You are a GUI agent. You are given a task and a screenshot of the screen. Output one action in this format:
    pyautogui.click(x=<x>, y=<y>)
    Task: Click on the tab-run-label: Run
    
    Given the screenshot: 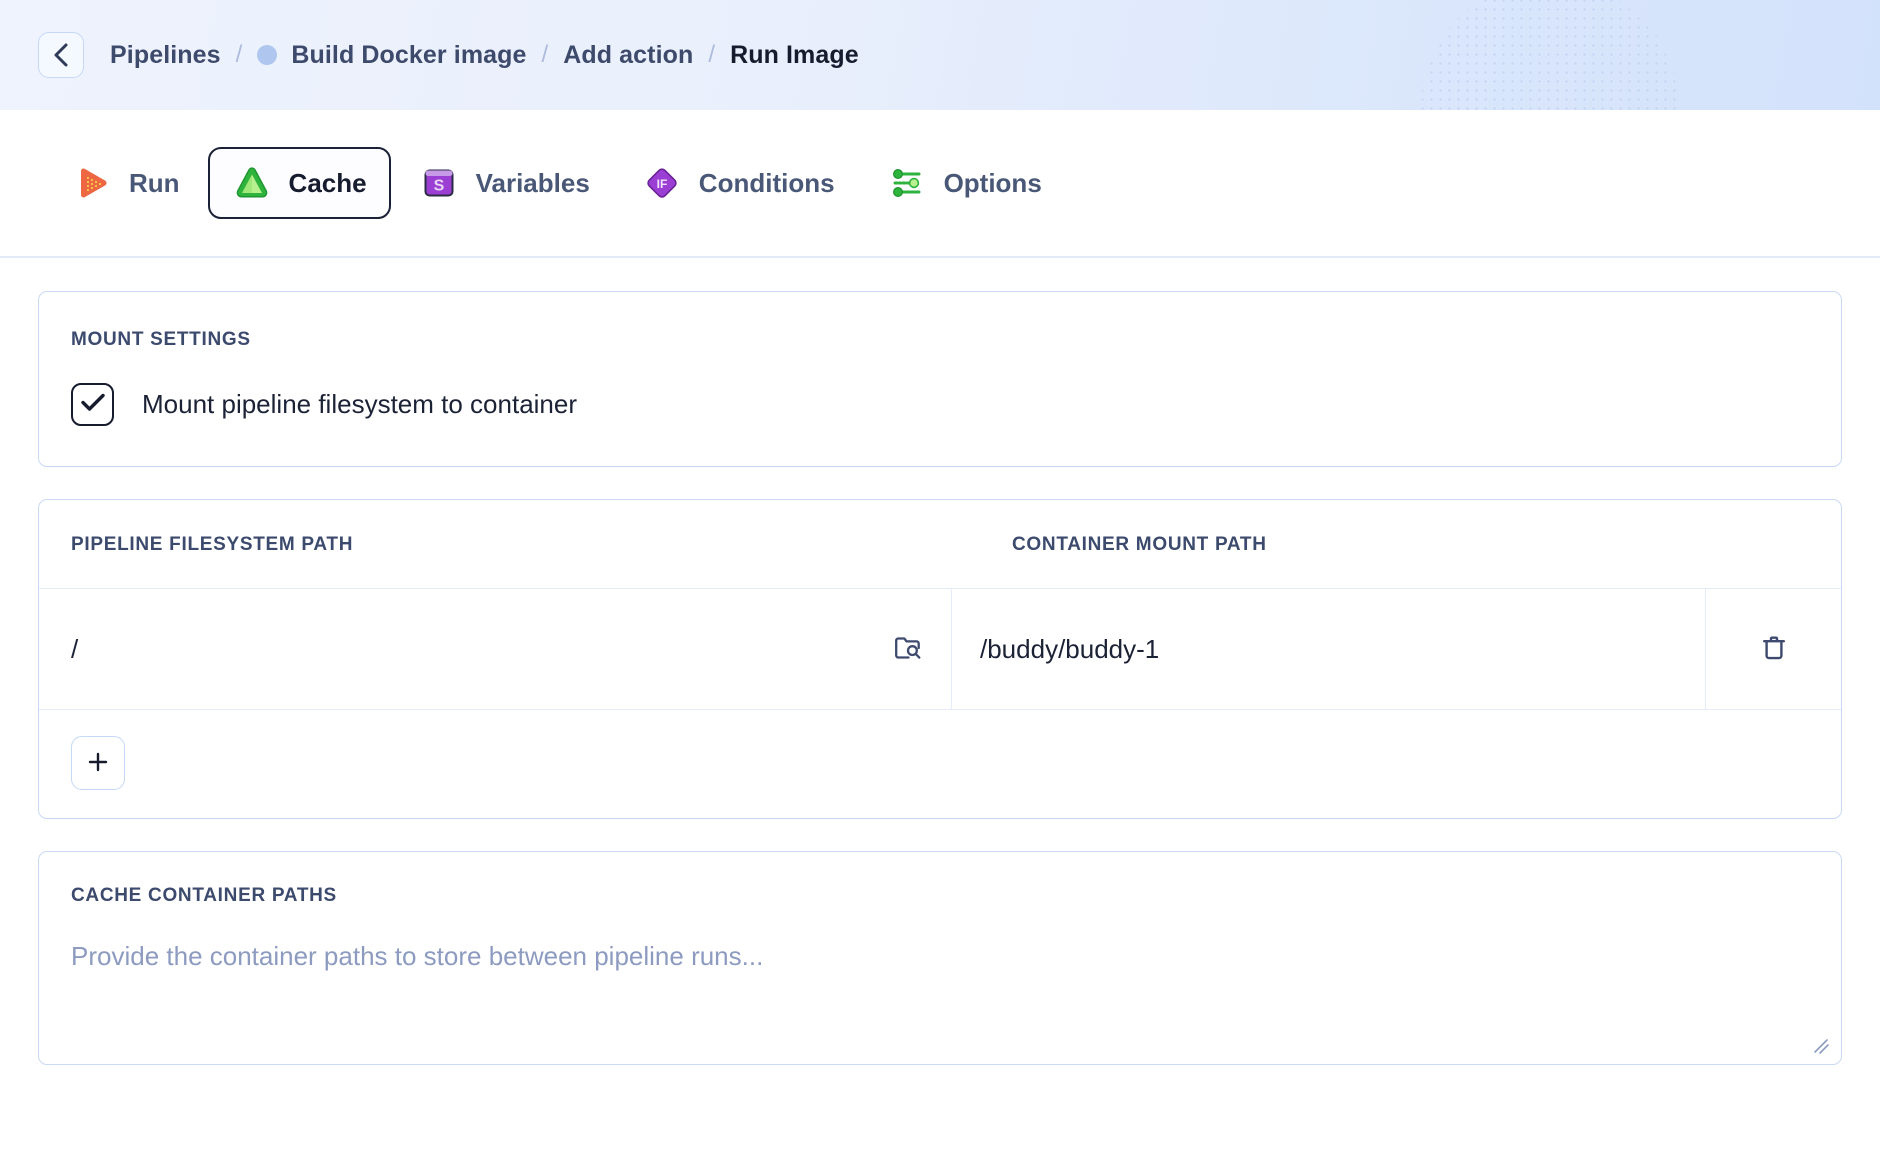 What is the action you would take?
    pyautogui.click(x=154, y=182)
    